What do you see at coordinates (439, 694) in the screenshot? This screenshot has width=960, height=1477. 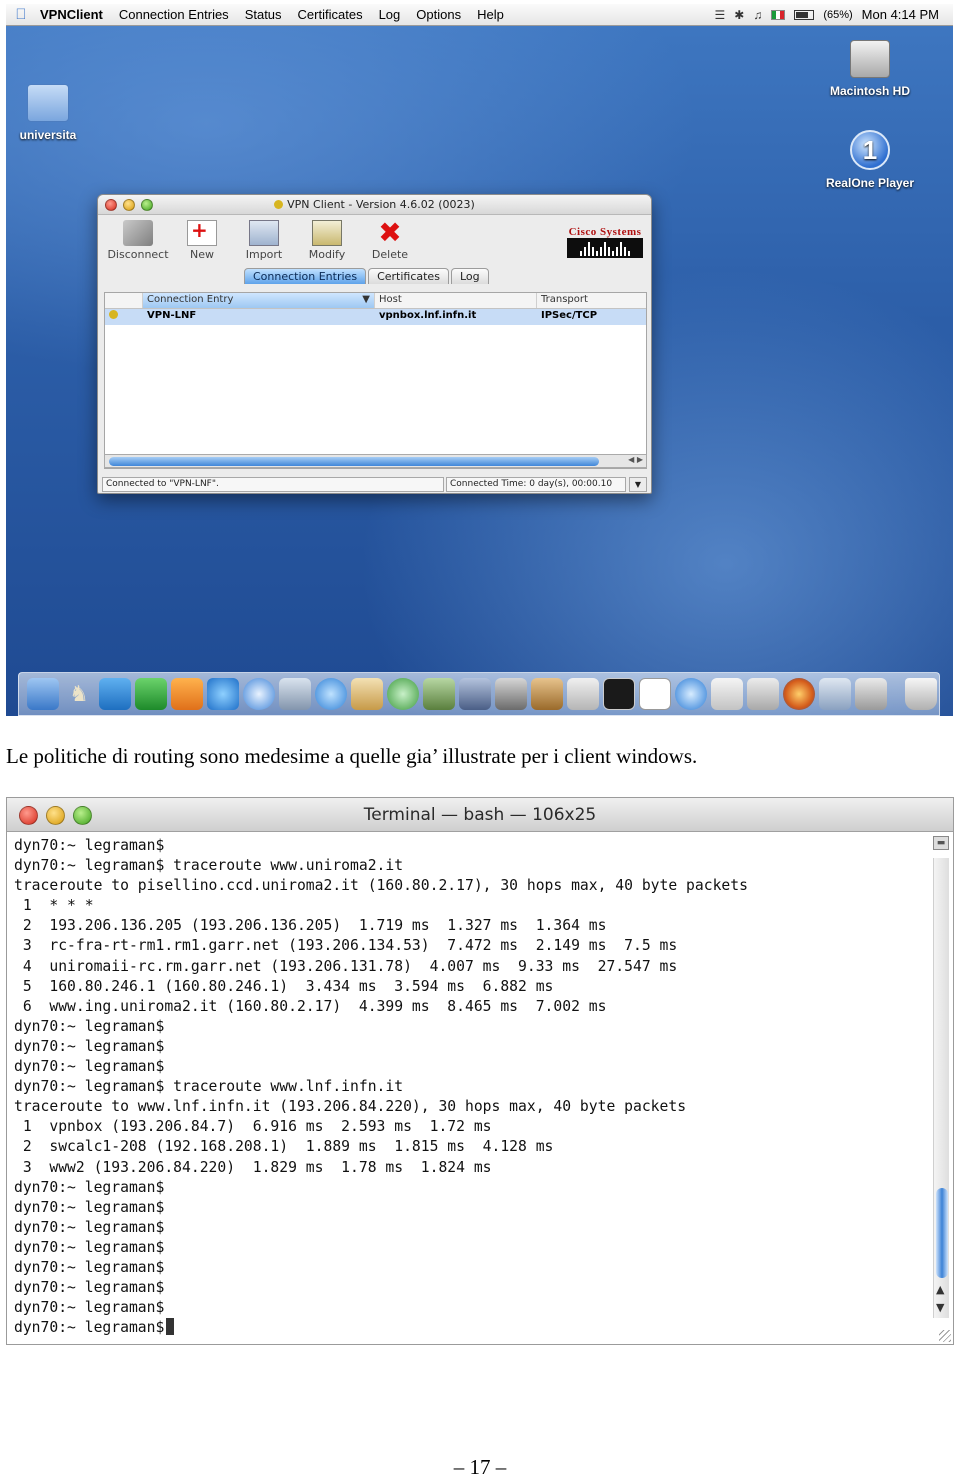 I see `iphoto-icon` at bounding box center [439, 694].